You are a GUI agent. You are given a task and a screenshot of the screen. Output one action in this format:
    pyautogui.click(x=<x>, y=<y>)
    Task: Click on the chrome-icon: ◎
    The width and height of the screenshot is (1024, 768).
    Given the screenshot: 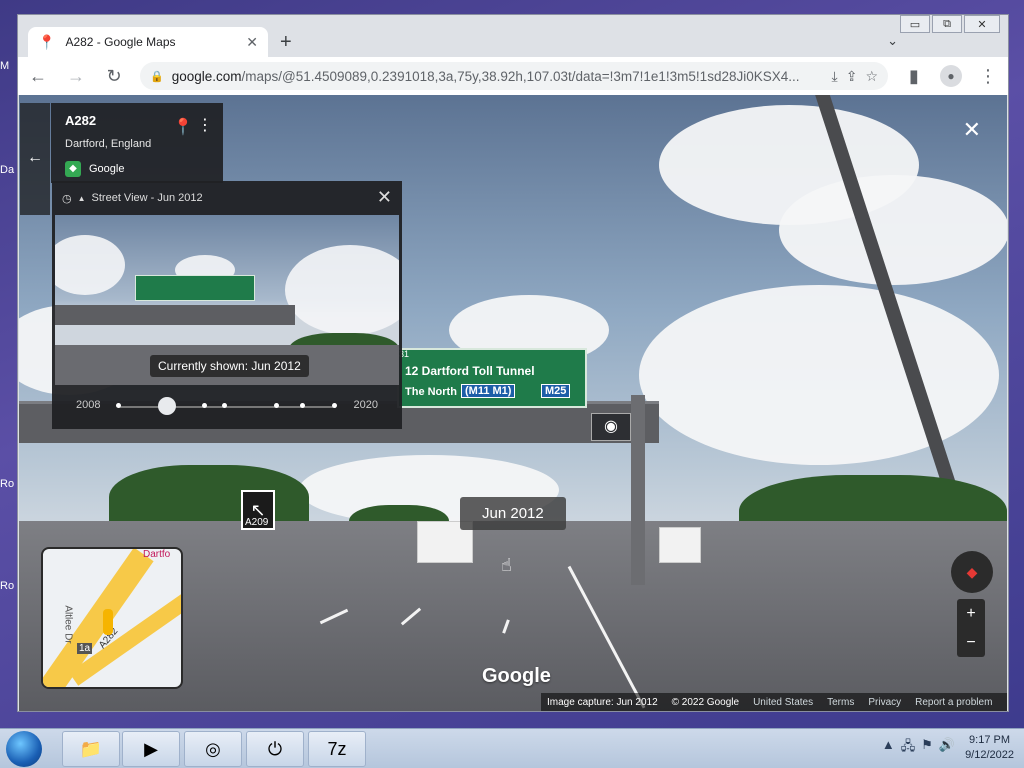 What is the action you would take?
    pyautogui.click(x=213, y=749)
    